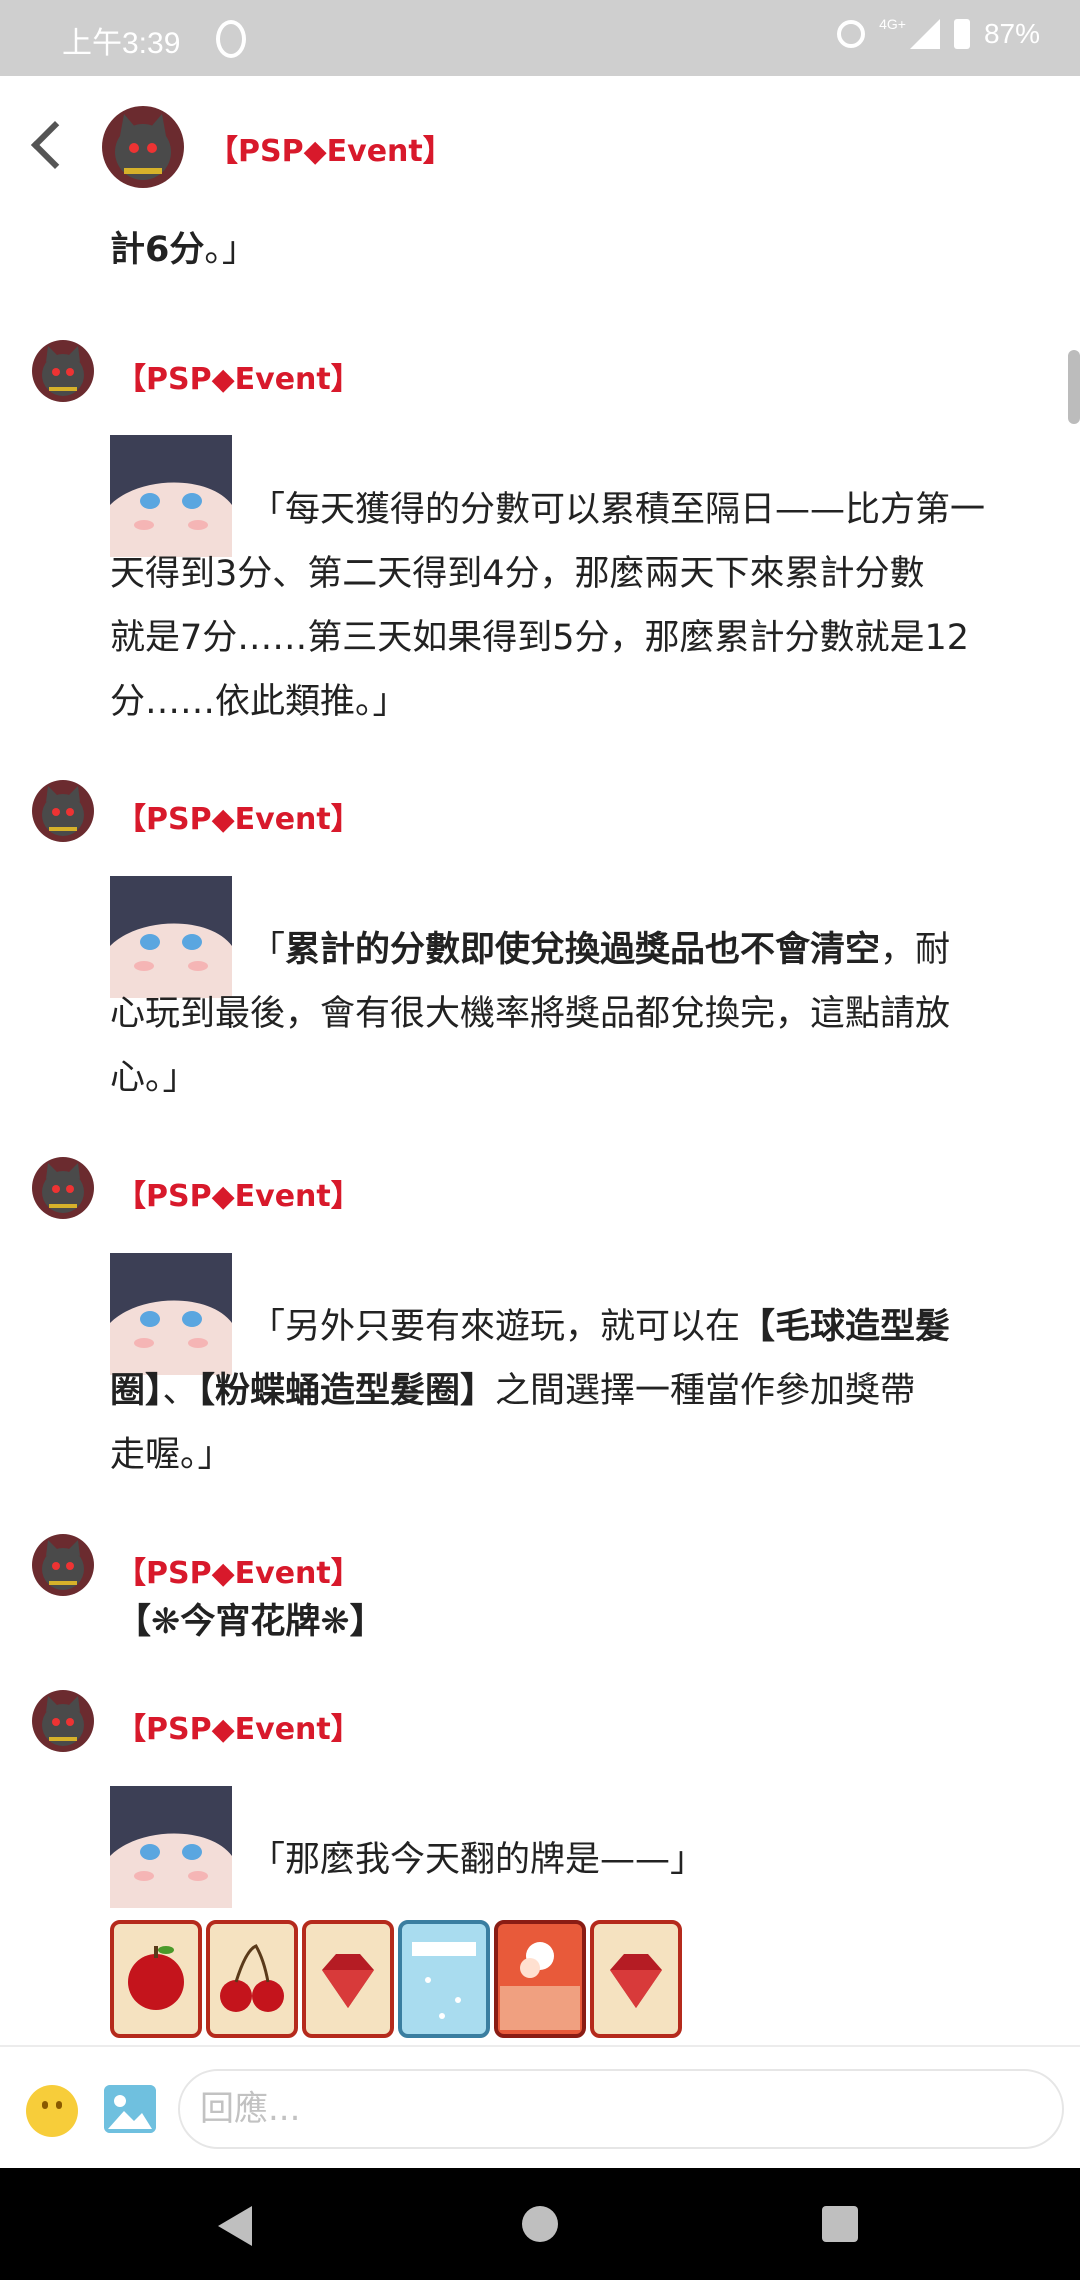 The height and width of the screenshot is (2280, 1080). I want to click on nav-recent-icon, so click(840, 2224).